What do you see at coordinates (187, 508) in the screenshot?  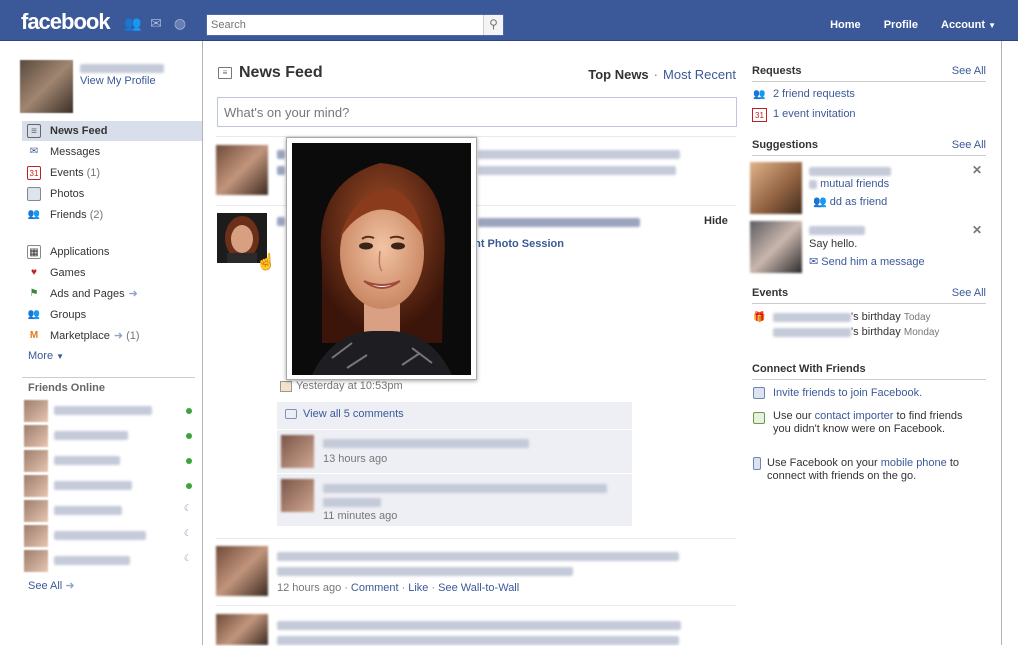 I see `idle-moon-icon: ☾` at bounding box center [187, 508].